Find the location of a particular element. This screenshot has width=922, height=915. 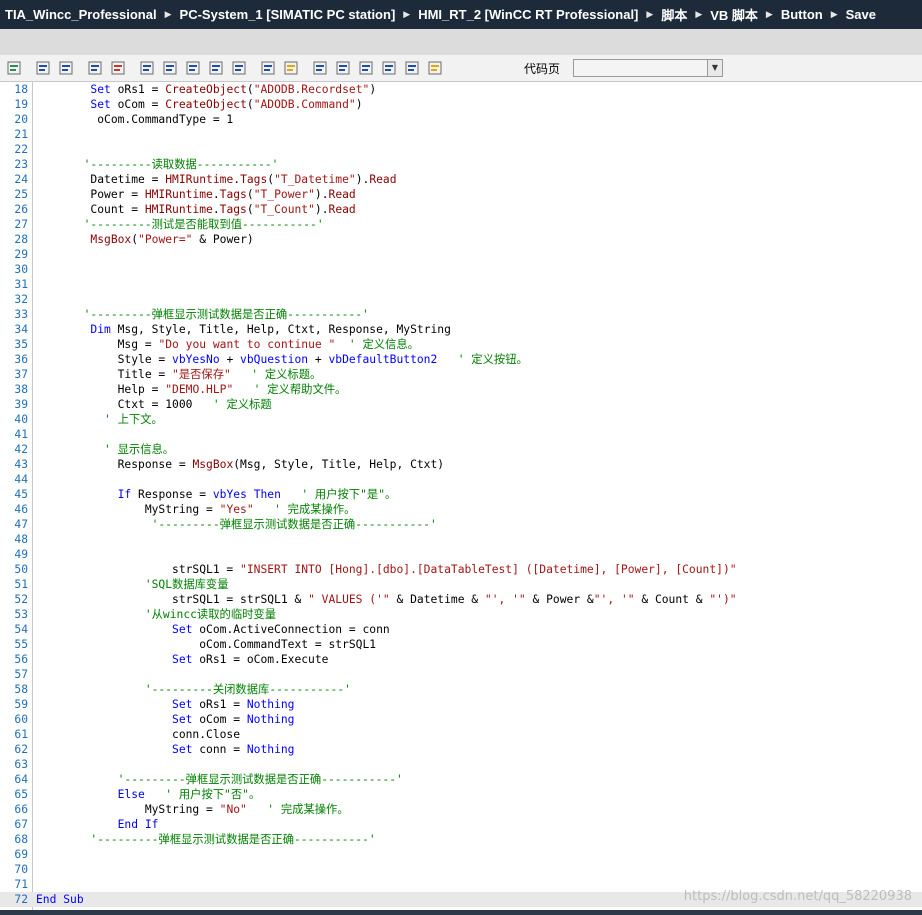

line-text: Set oCom = CreateObject("ADODB.Command") is located at coordinates (226, 104).